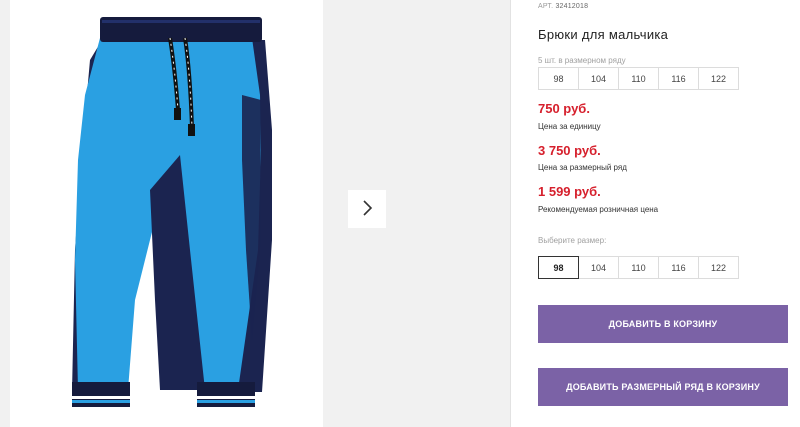  What do you see at coordinates (572, 6) in the screenshot?
I see `article-number: 32412018` at bounding box center [572, 6].